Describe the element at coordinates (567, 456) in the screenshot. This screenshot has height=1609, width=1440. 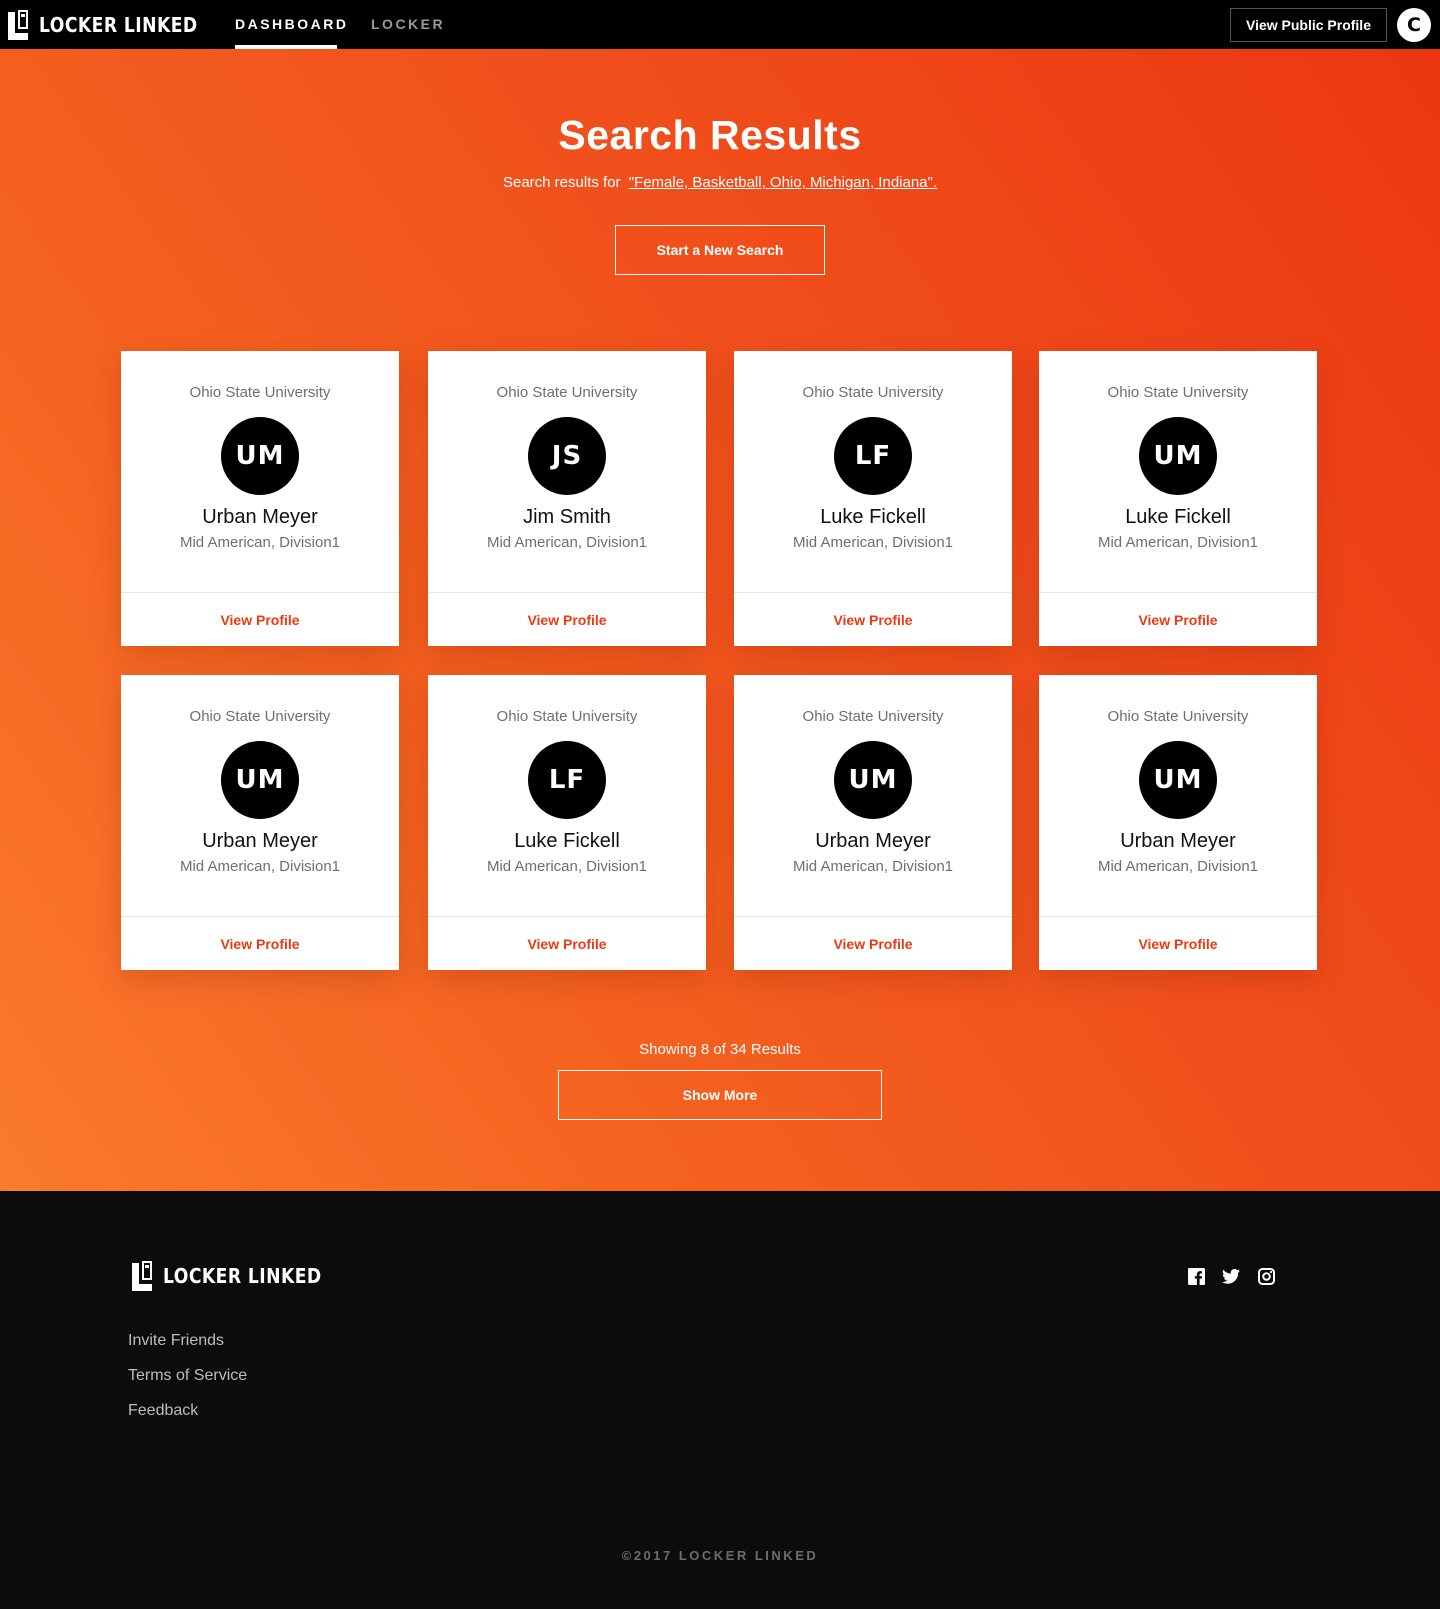
I see `card-avatar: JS` at that location.